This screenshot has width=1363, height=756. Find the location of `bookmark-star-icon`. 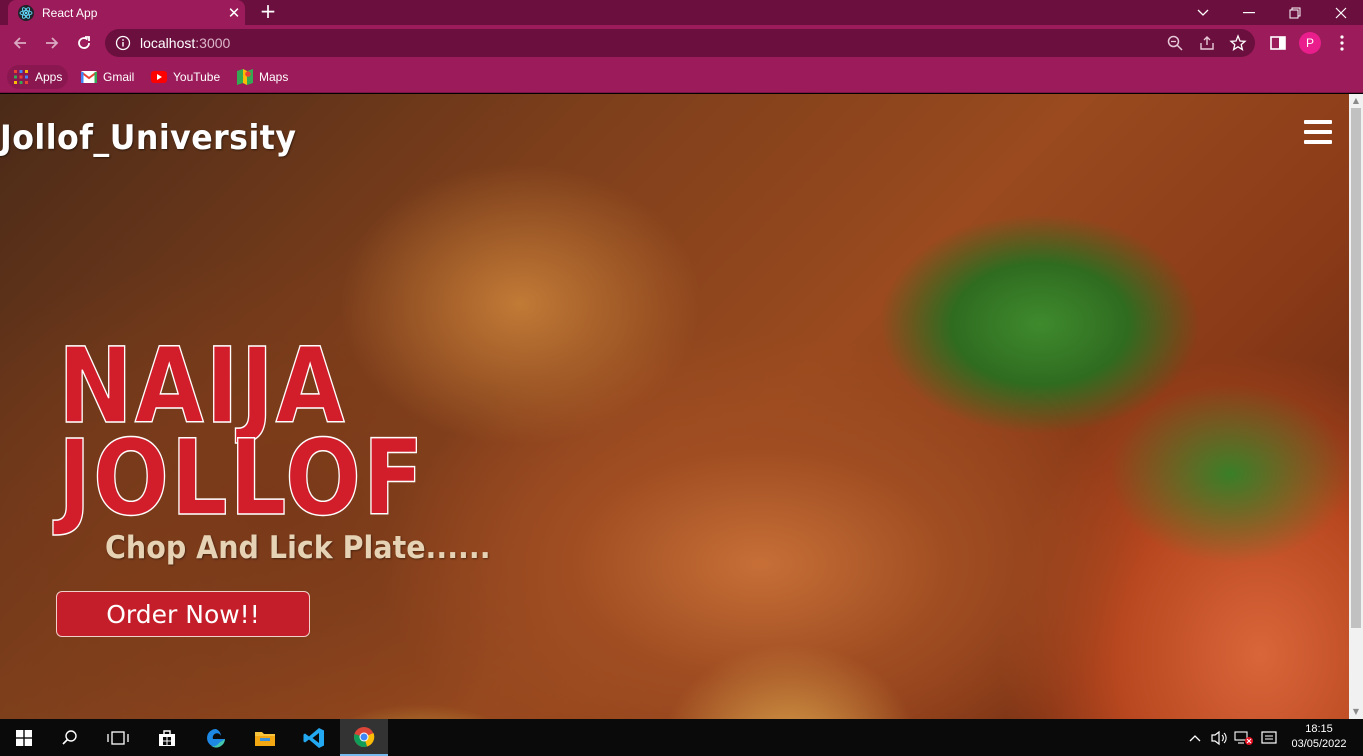

bookmark-star-icon is located at coordinates (1238, 43).